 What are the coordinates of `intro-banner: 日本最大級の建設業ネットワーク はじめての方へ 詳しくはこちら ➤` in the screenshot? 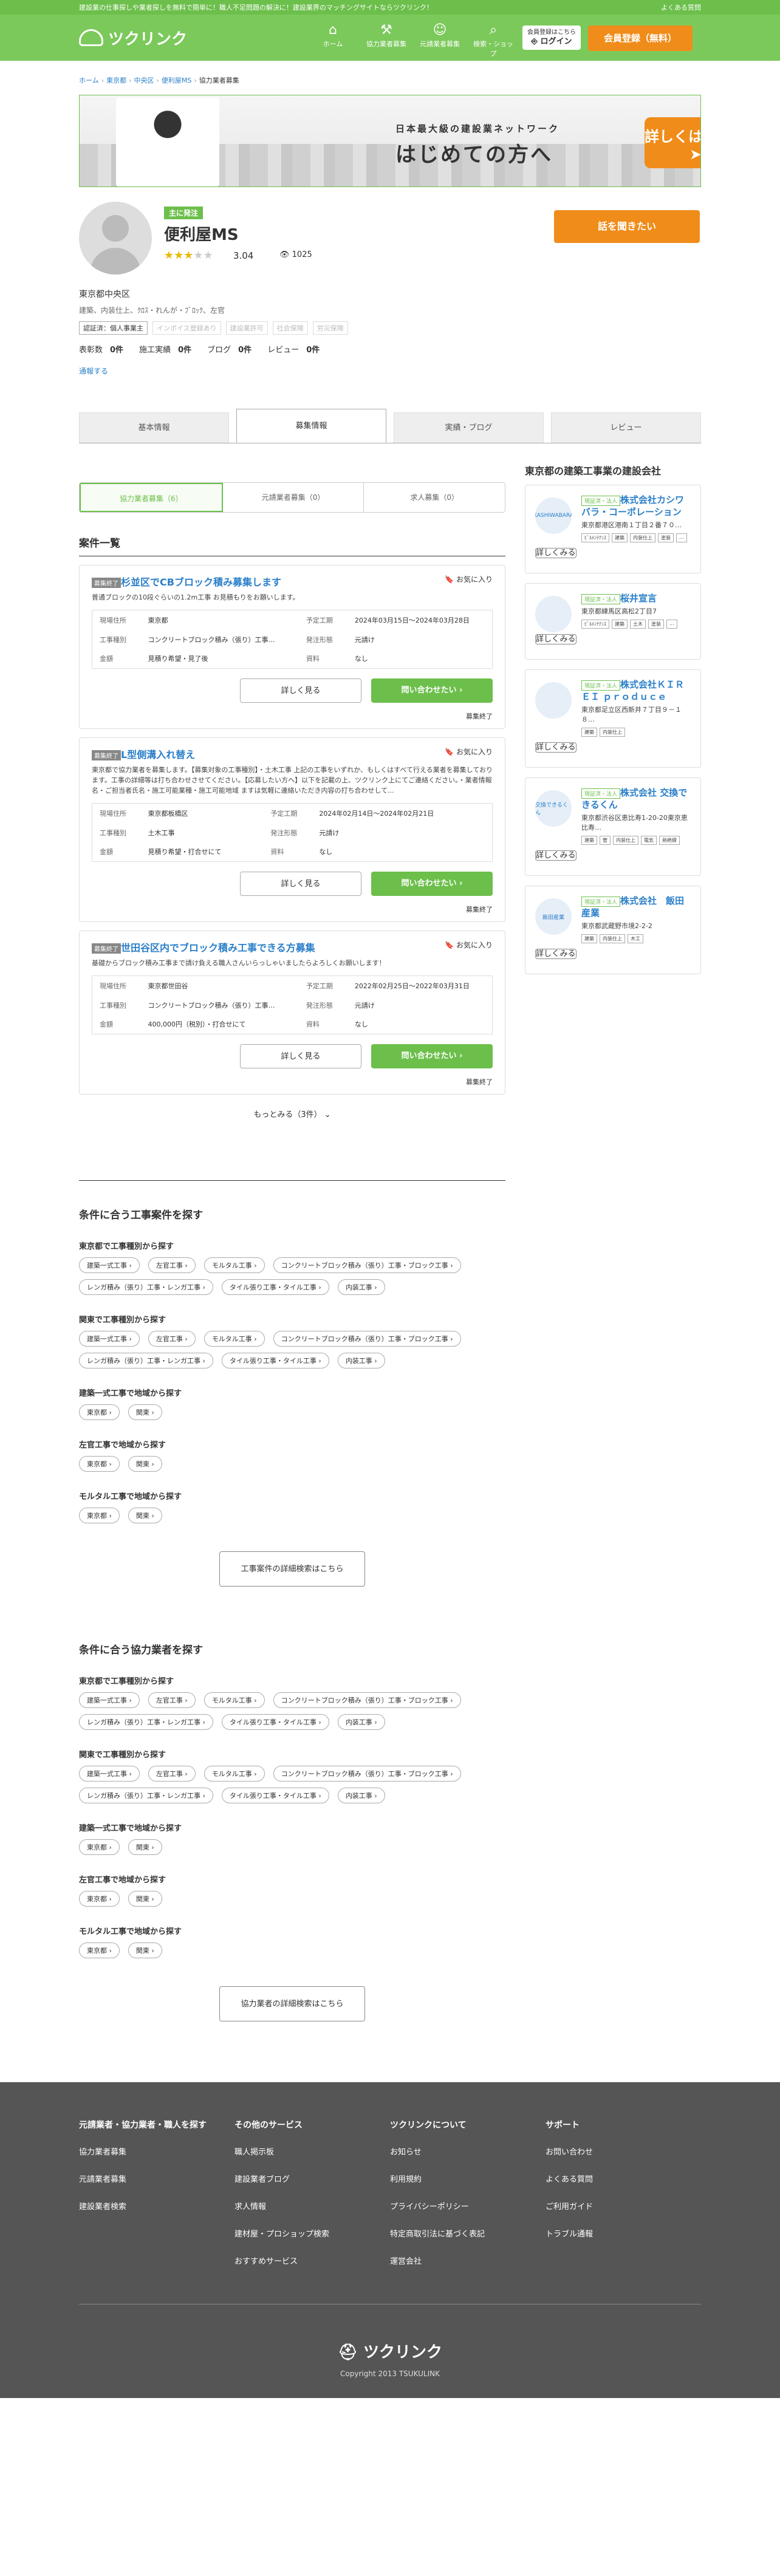 It's located at (390, 141).